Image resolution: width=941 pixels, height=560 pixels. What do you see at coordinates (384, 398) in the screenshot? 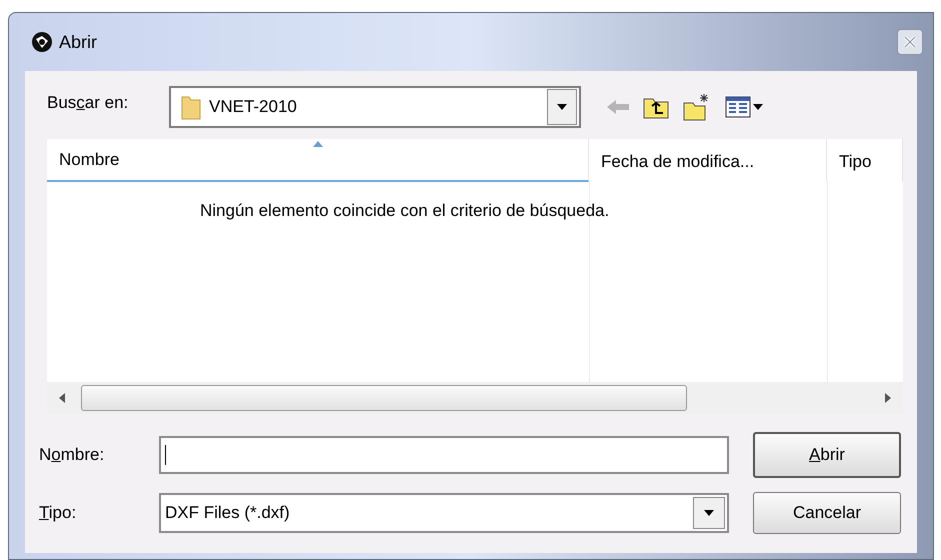
I see `scrollbar-thumb` at bounding box center [384, 398].